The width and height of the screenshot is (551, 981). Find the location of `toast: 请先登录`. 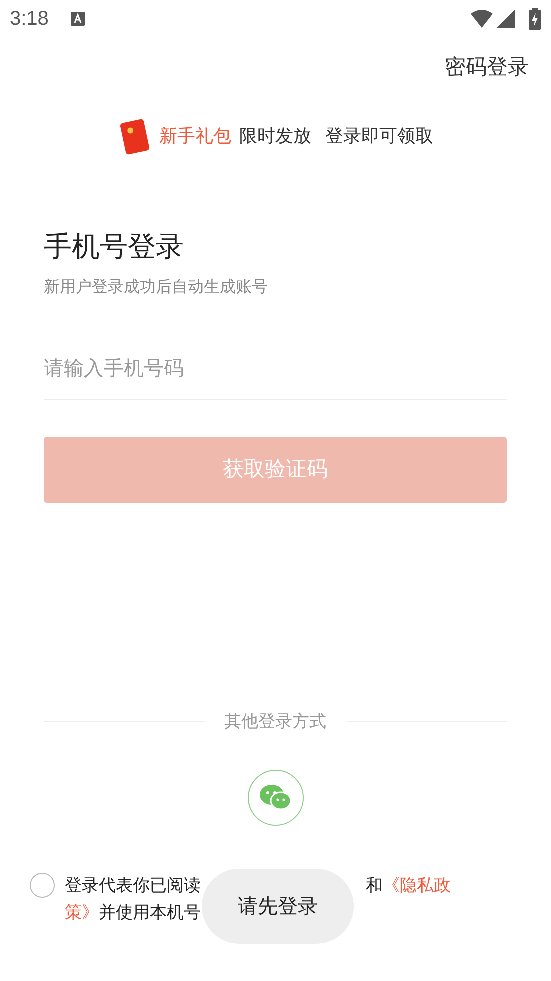

toast: 请先登录 is located at coordinates (278, 906).